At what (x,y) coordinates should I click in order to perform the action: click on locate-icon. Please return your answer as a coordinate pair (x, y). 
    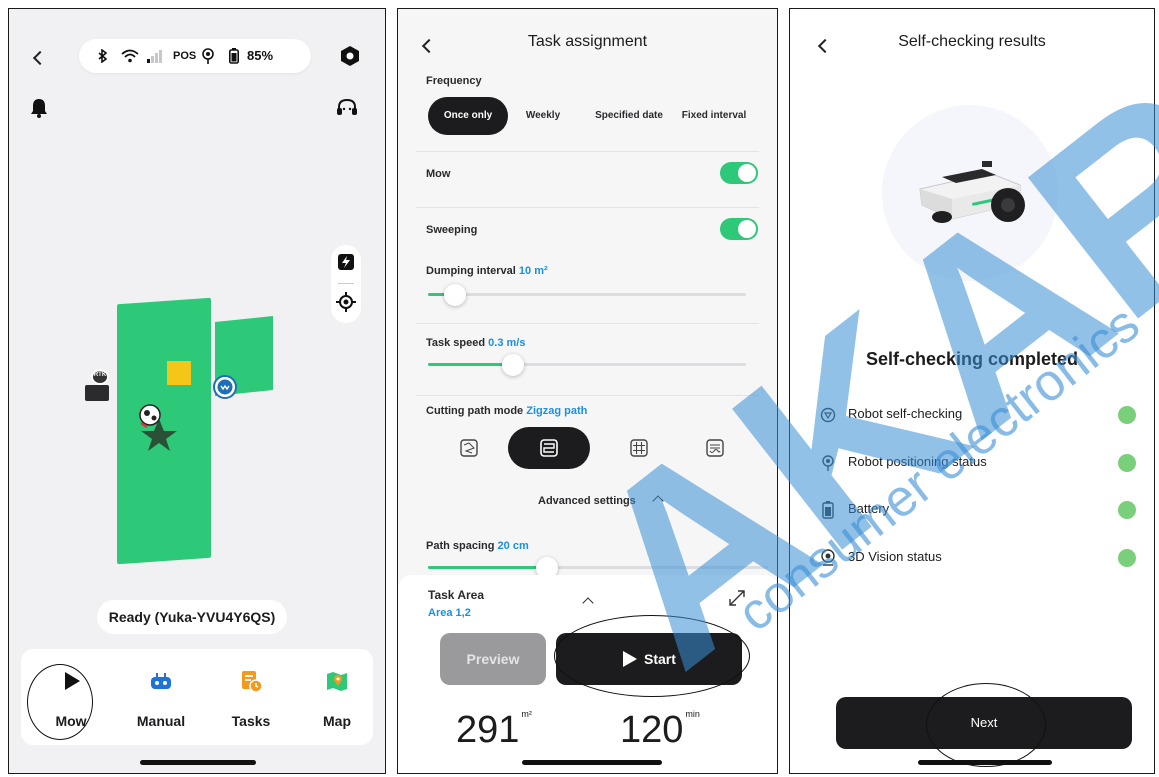
    Looking at the image, I should click on (346, 302).